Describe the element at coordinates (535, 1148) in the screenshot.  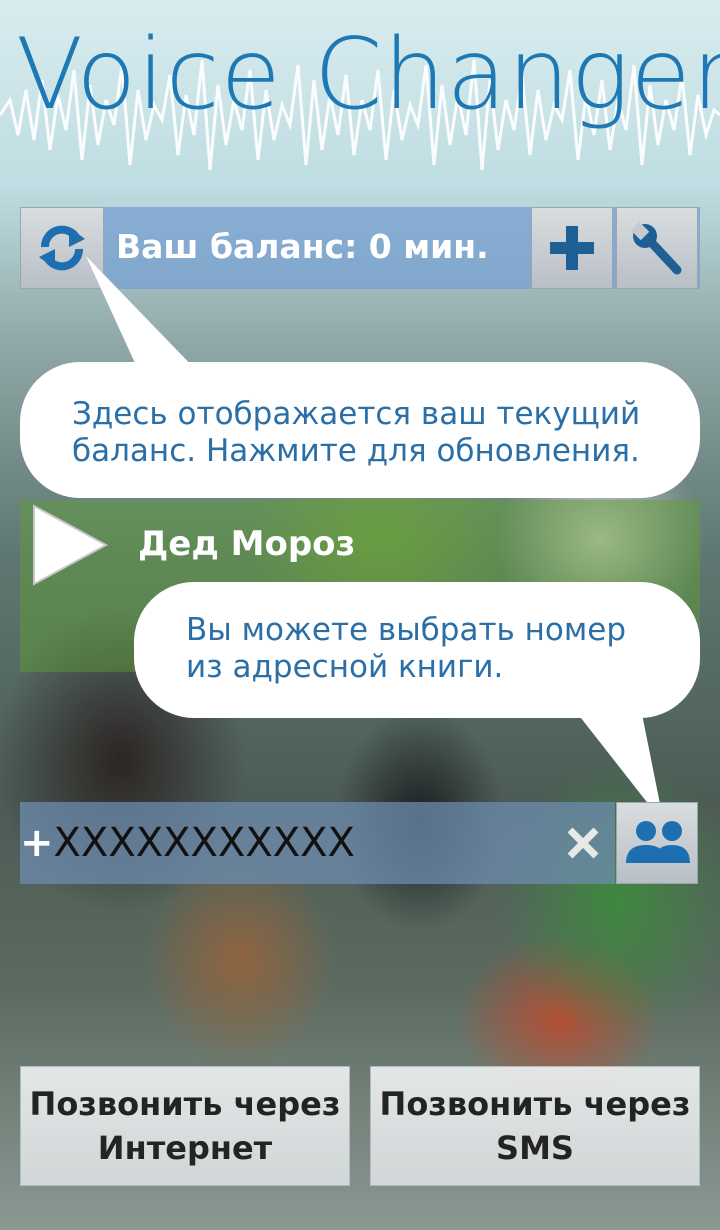
I see `call-sms-label-line2: SMS` at that location.